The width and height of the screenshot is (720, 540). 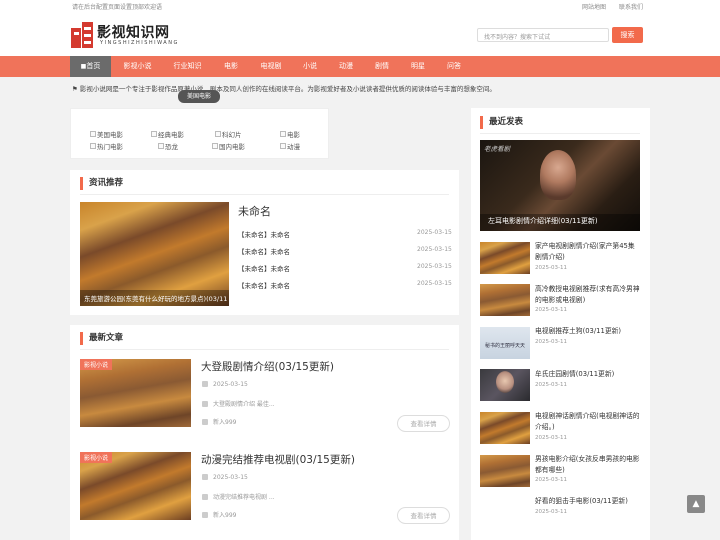 I want to click on sidebar-item-title: 电视剧神话剧情介绍(电视剧神话的介绍。), so click(x=588, y=422).